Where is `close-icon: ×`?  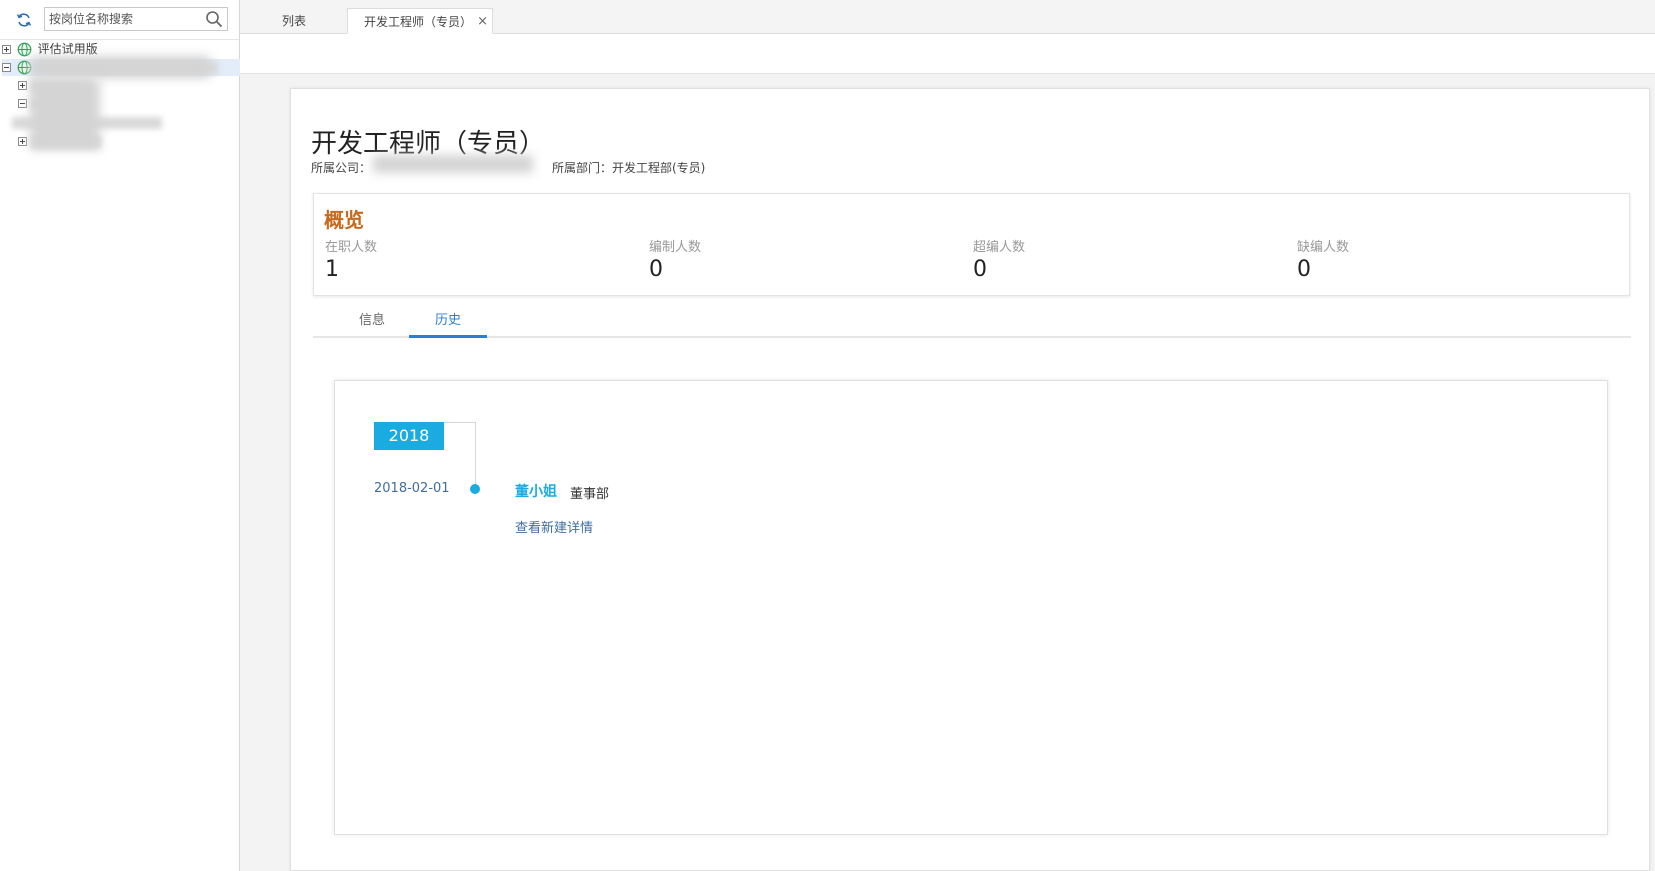 close-icon: × is located at coordinates (482, 22).